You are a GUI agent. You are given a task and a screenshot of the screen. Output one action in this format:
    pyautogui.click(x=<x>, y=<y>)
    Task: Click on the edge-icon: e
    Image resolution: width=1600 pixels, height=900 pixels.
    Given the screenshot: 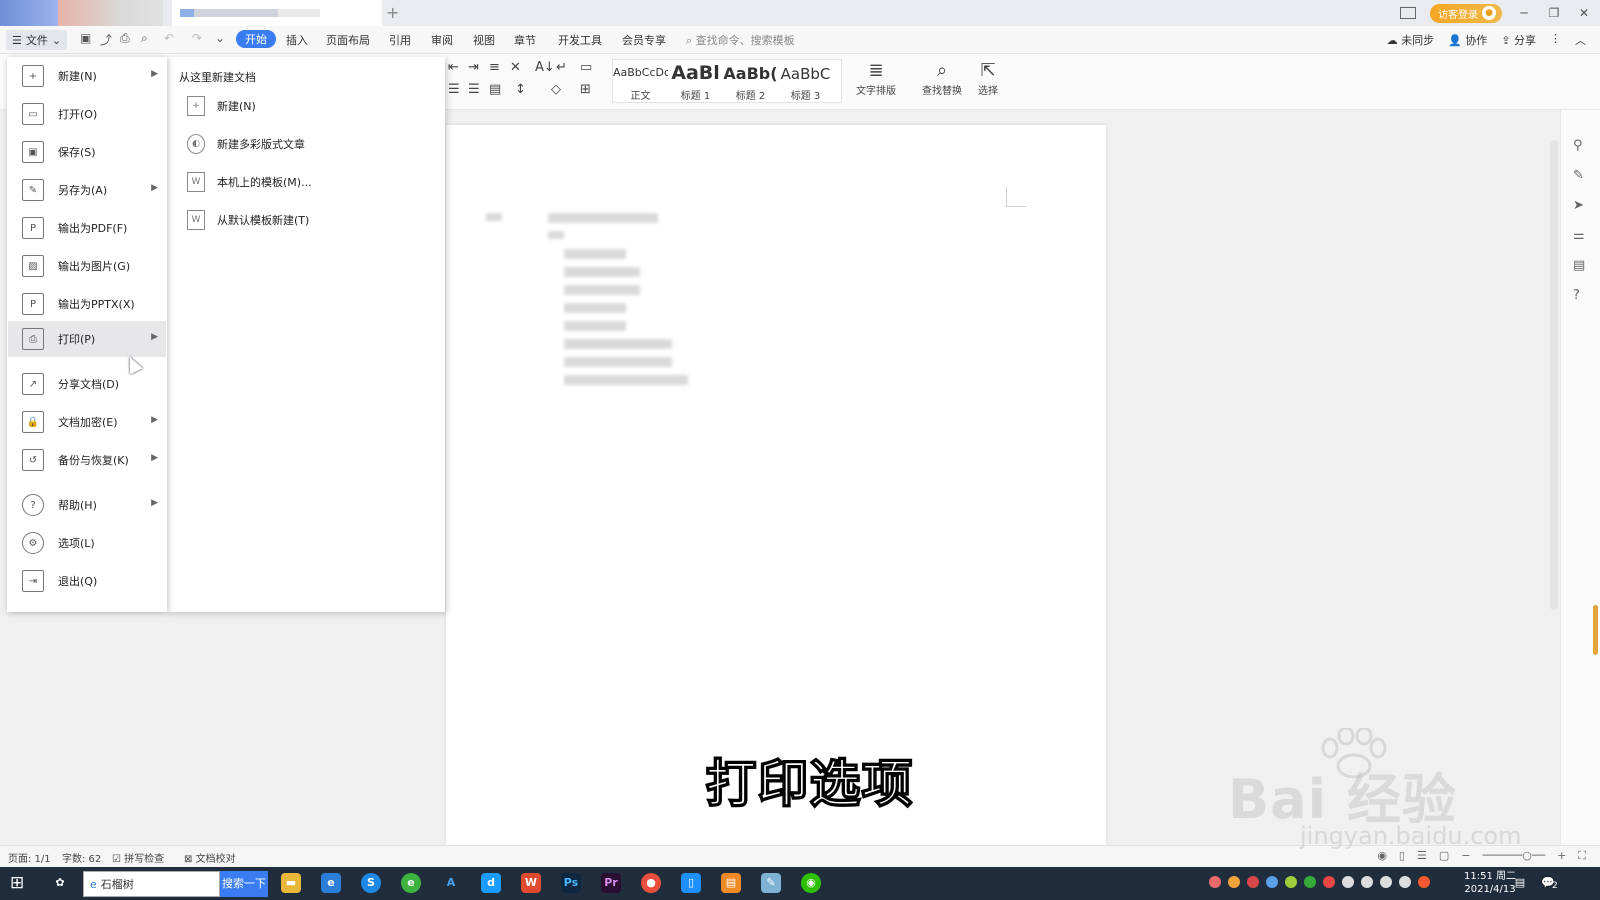 What is the action you would take?
    pyautogui.click(x=331, y=883)
    